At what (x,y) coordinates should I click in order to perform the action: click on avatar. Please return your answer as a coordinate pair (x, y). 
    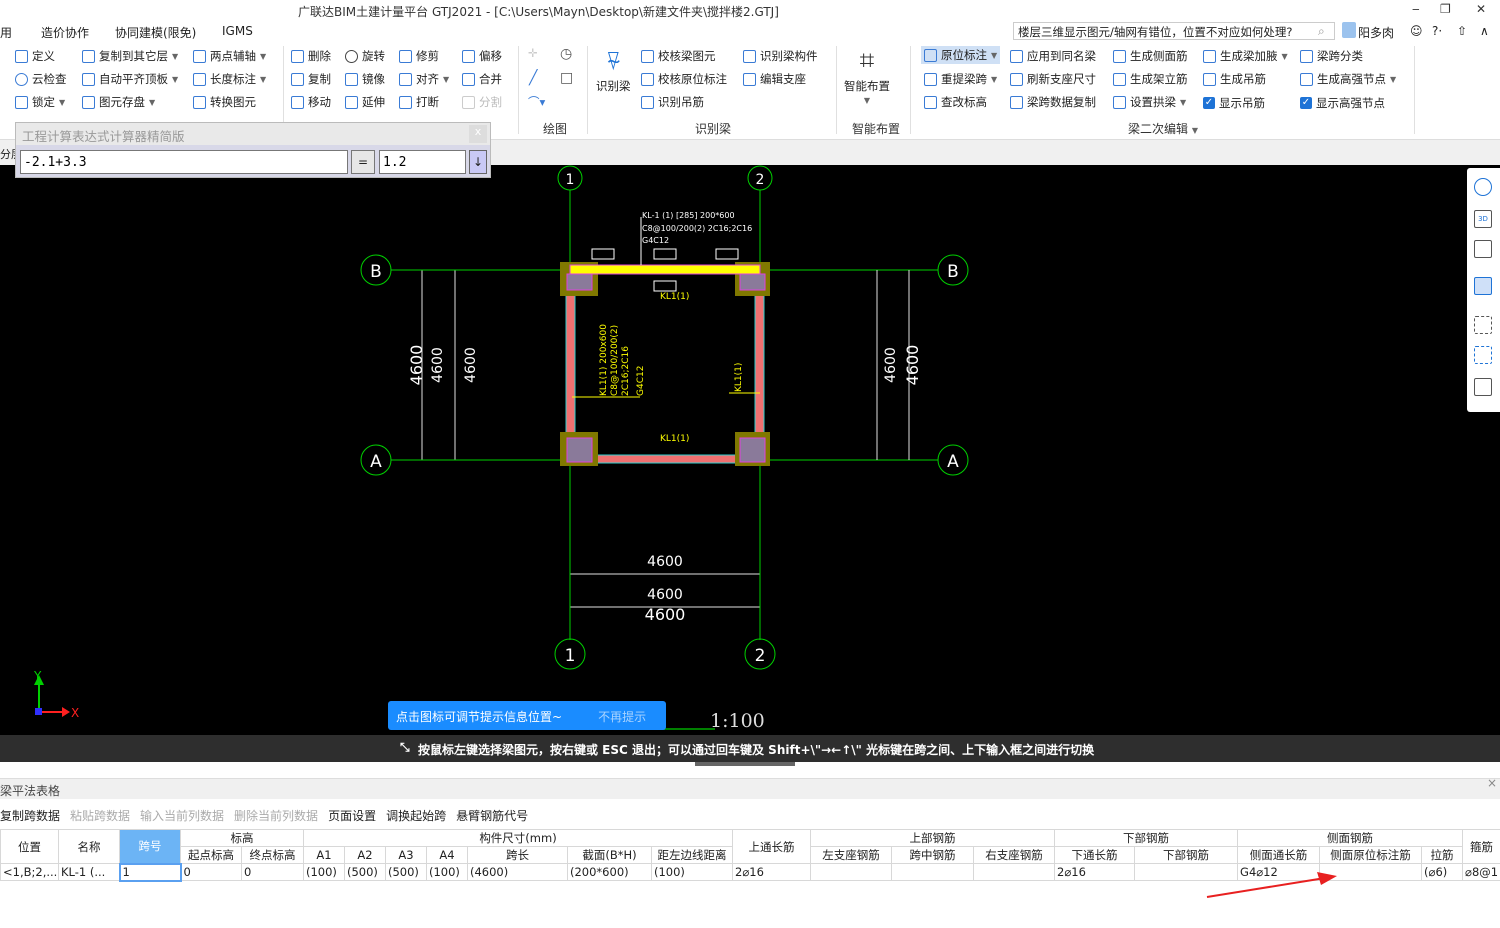
    Looking at the image, I should click on (1349, 30).